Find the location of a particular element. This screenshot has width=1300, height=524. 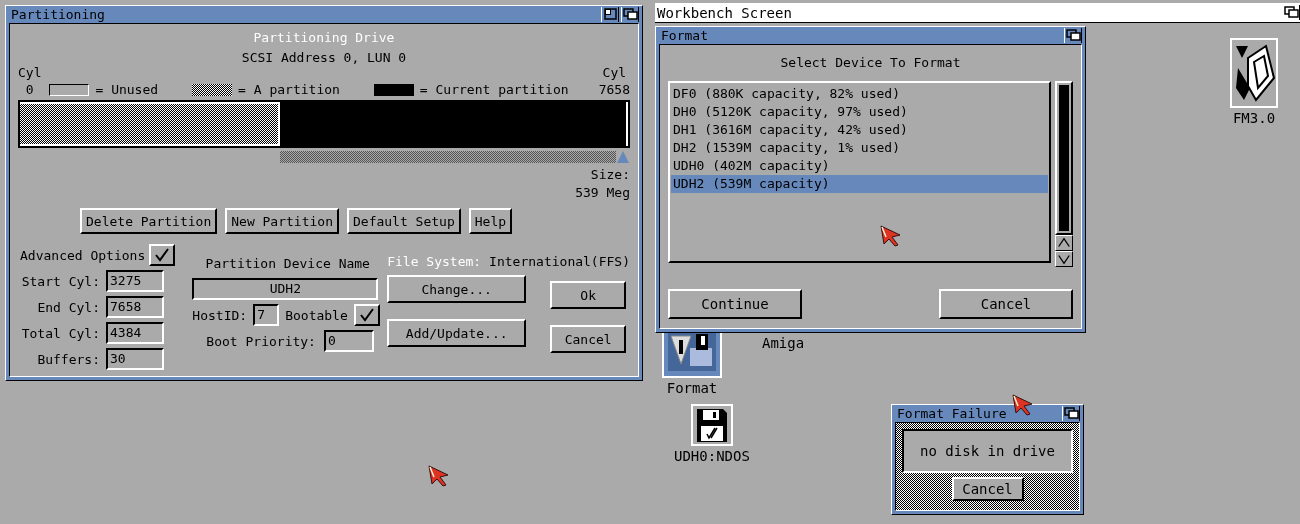

panel-heading: Partitioning Drive is located at coordinates (324, 38).